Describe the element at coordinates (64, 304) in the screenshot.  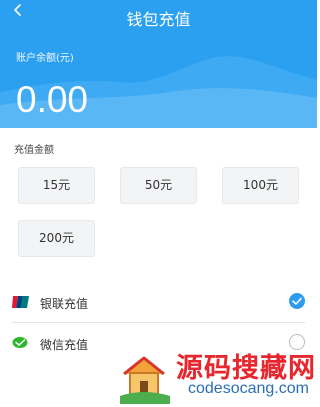
I see `payment-label-unionpay: 银联充值` at that location.